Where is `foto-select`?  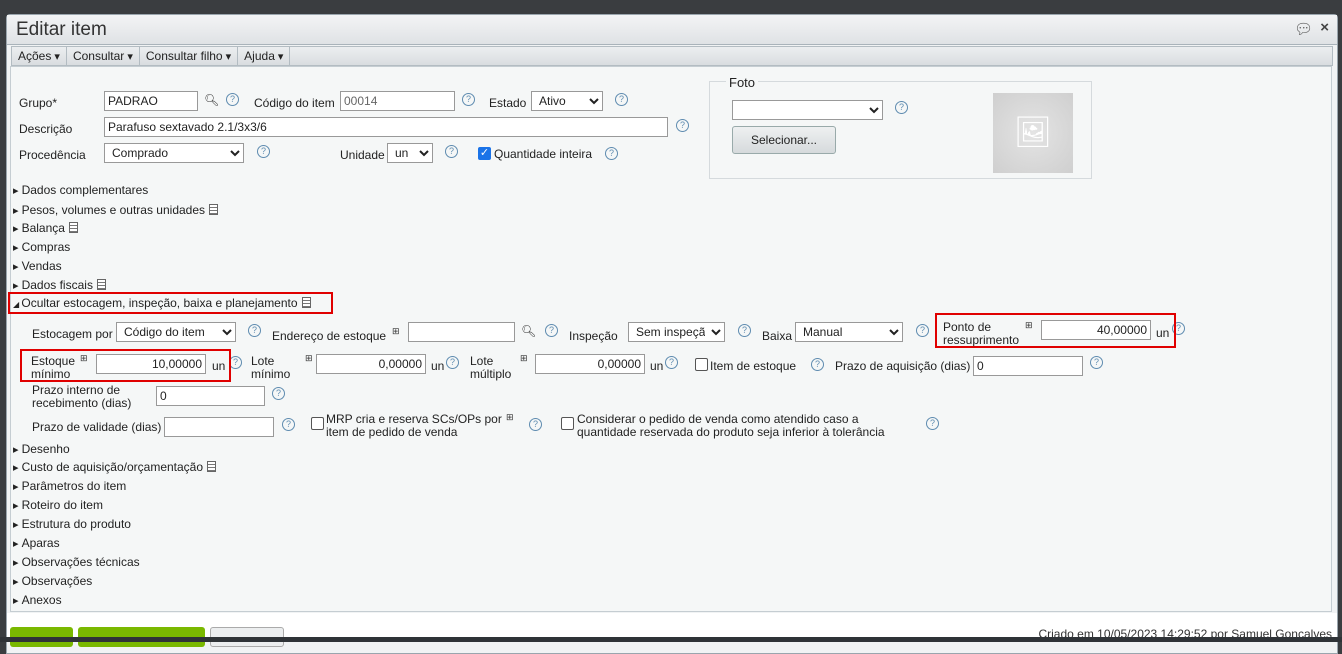 foto-select is located at coordinates (807, 110).